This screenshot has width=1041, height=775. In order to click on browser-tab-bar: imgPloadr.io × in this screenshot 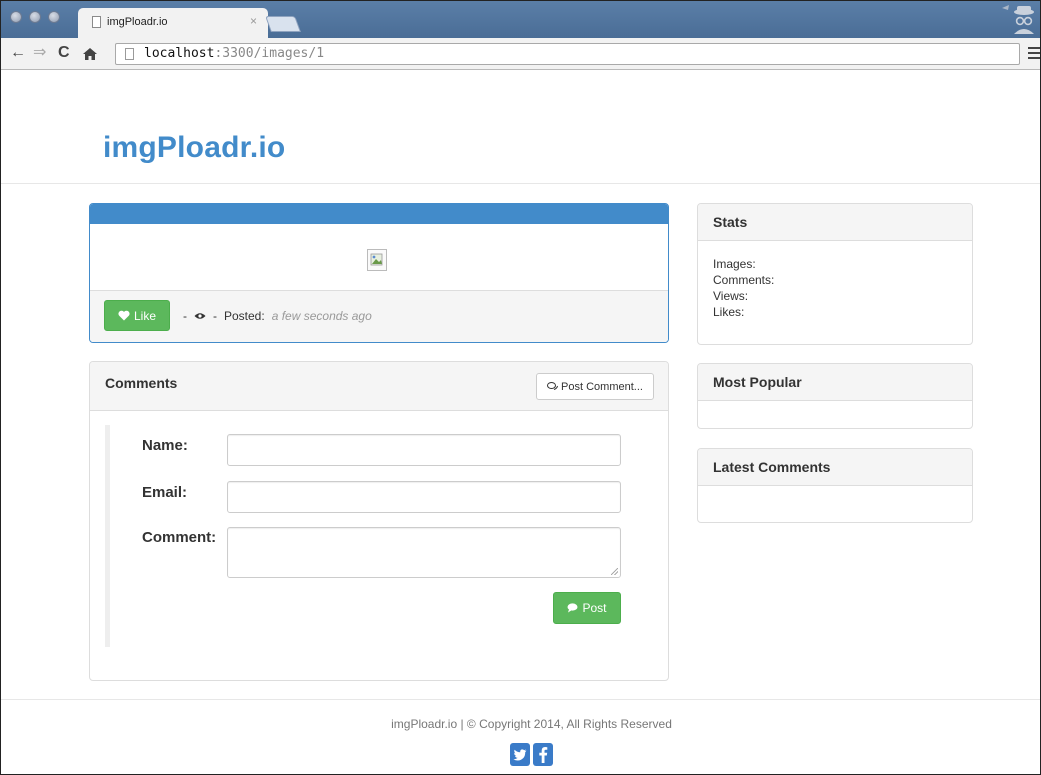, I will do `click(520, 19)`.